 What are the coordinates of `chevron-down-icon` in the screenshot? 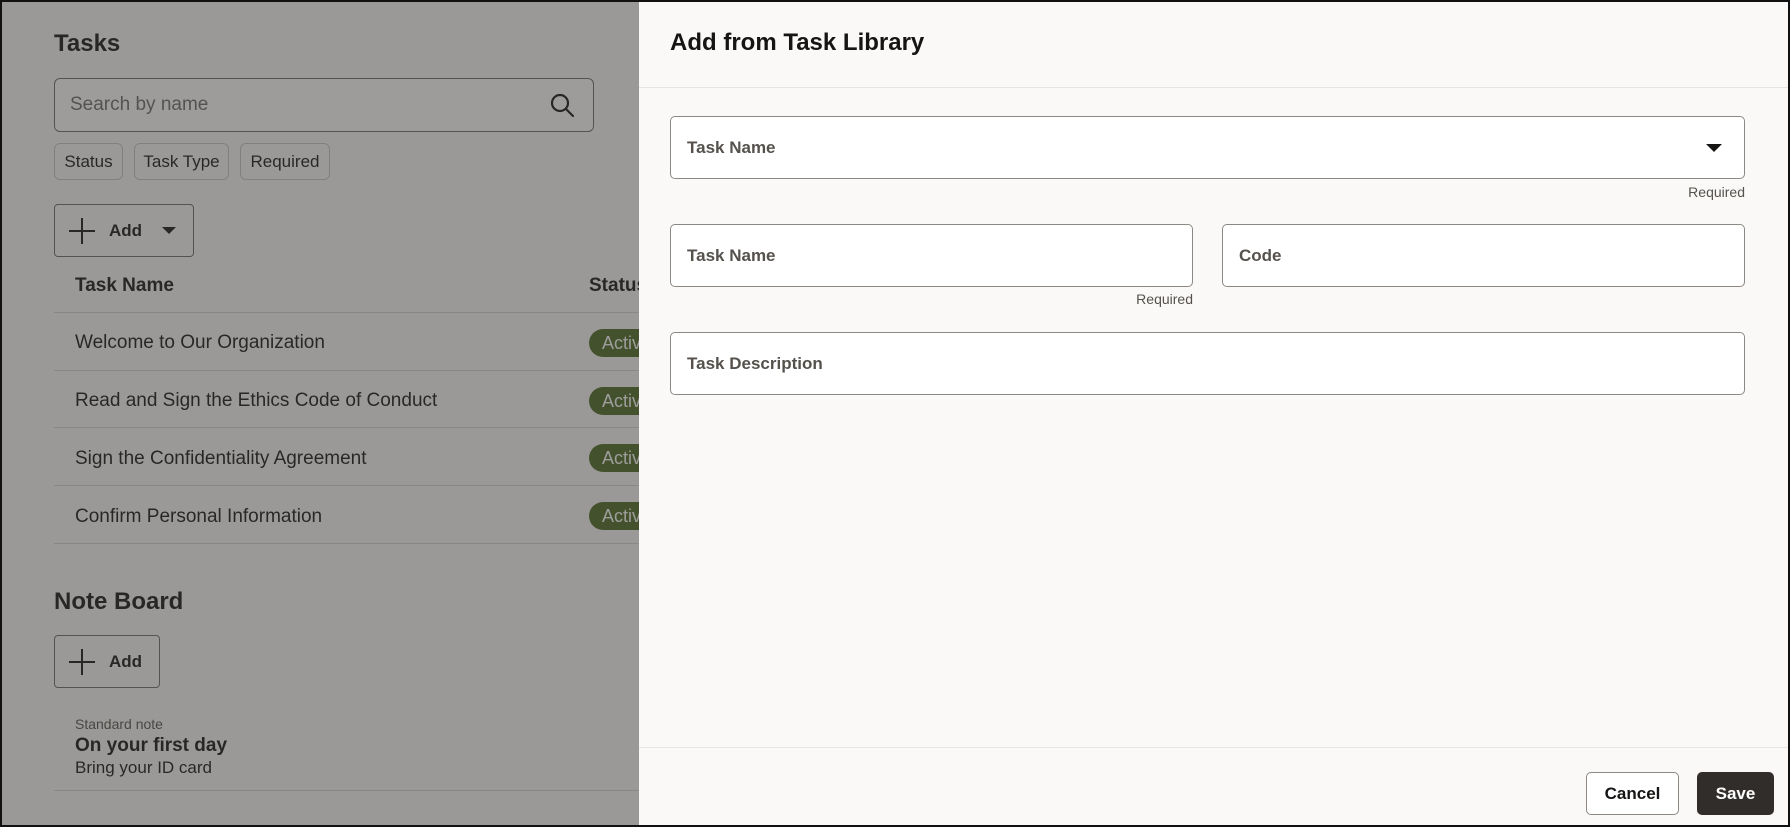 It's located at (1714, 148).